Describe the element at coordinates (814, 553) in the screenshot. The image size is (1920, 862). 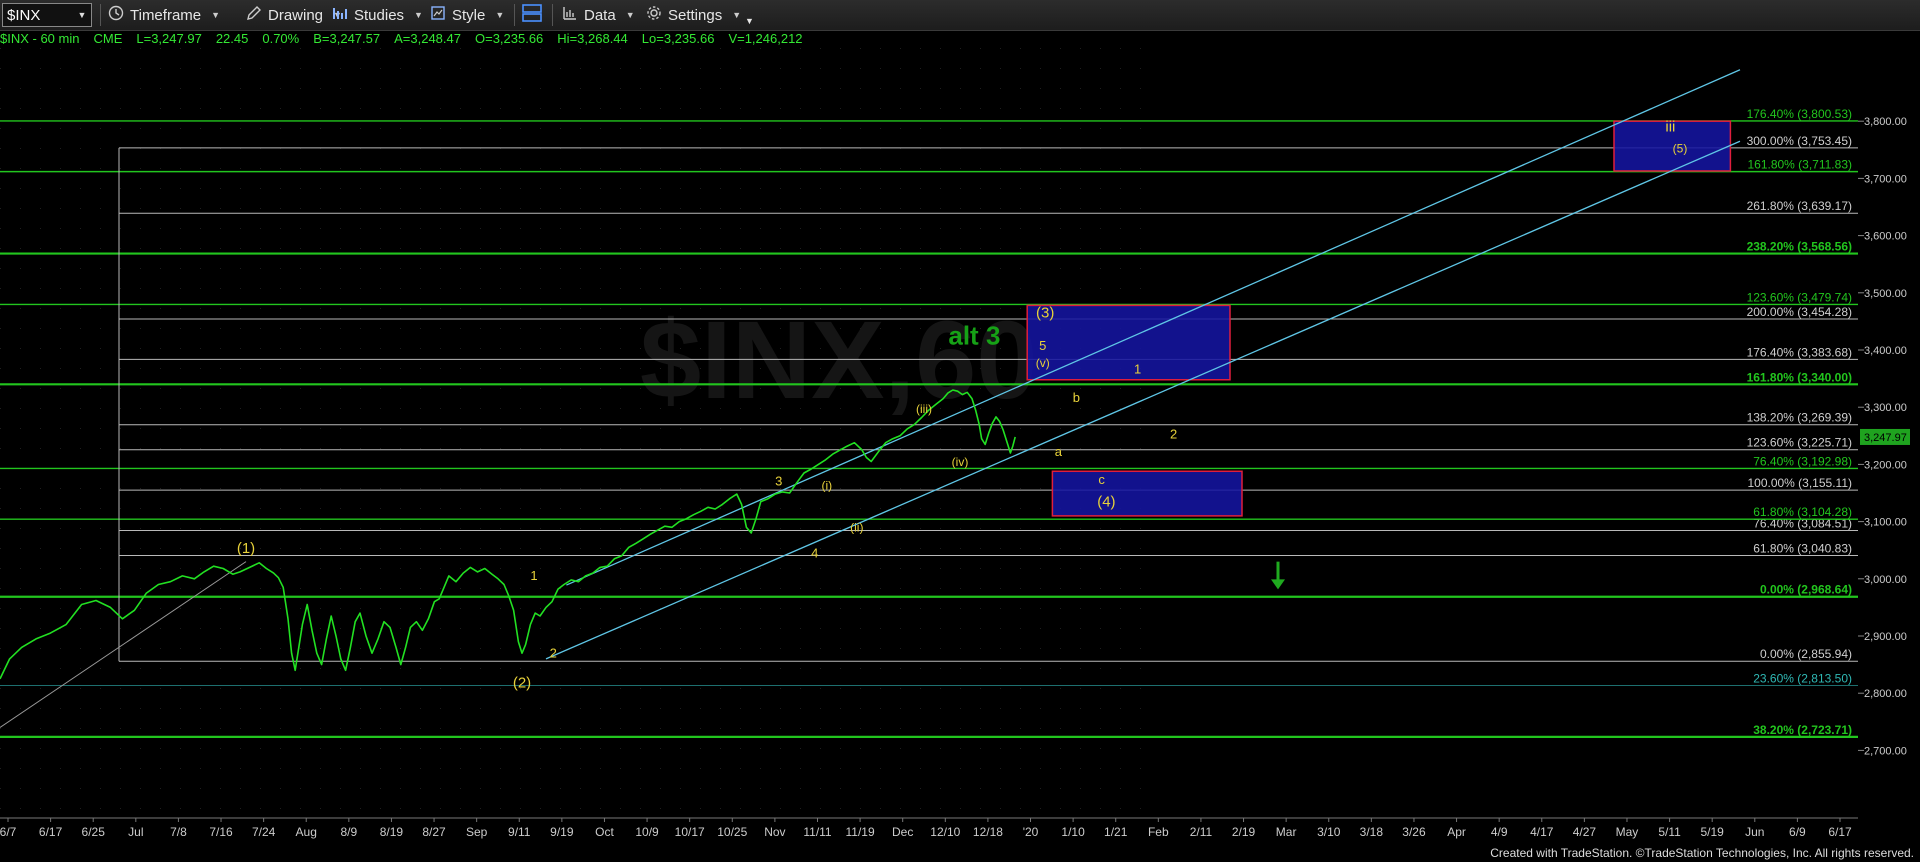
I see `wave-label: 4` at that location.